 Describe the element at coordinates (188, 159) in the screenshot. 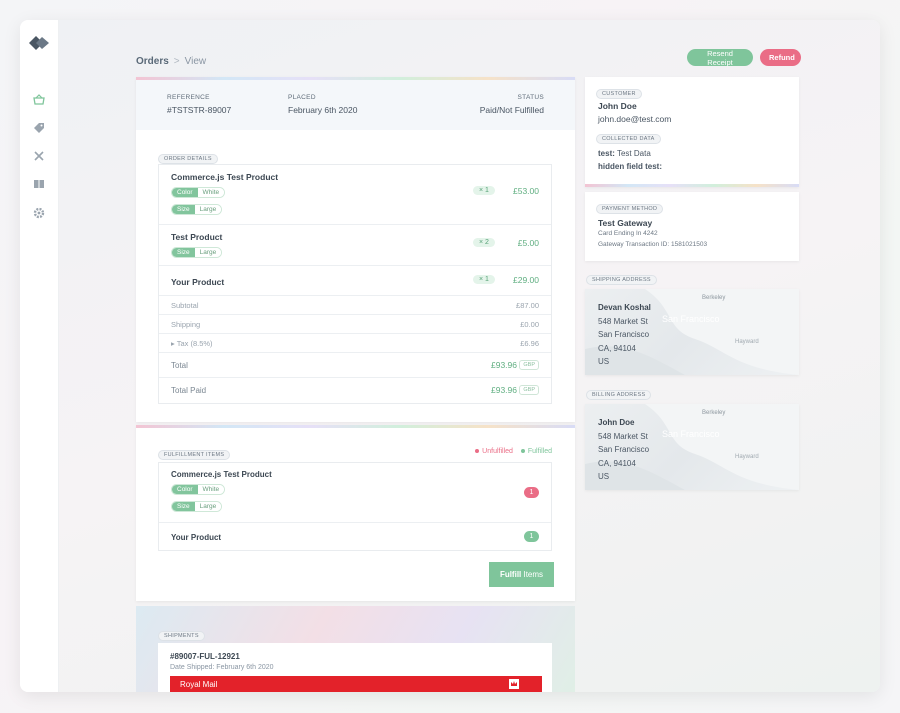

I see `order-details-heading: ORDER DETAILS` at that location.